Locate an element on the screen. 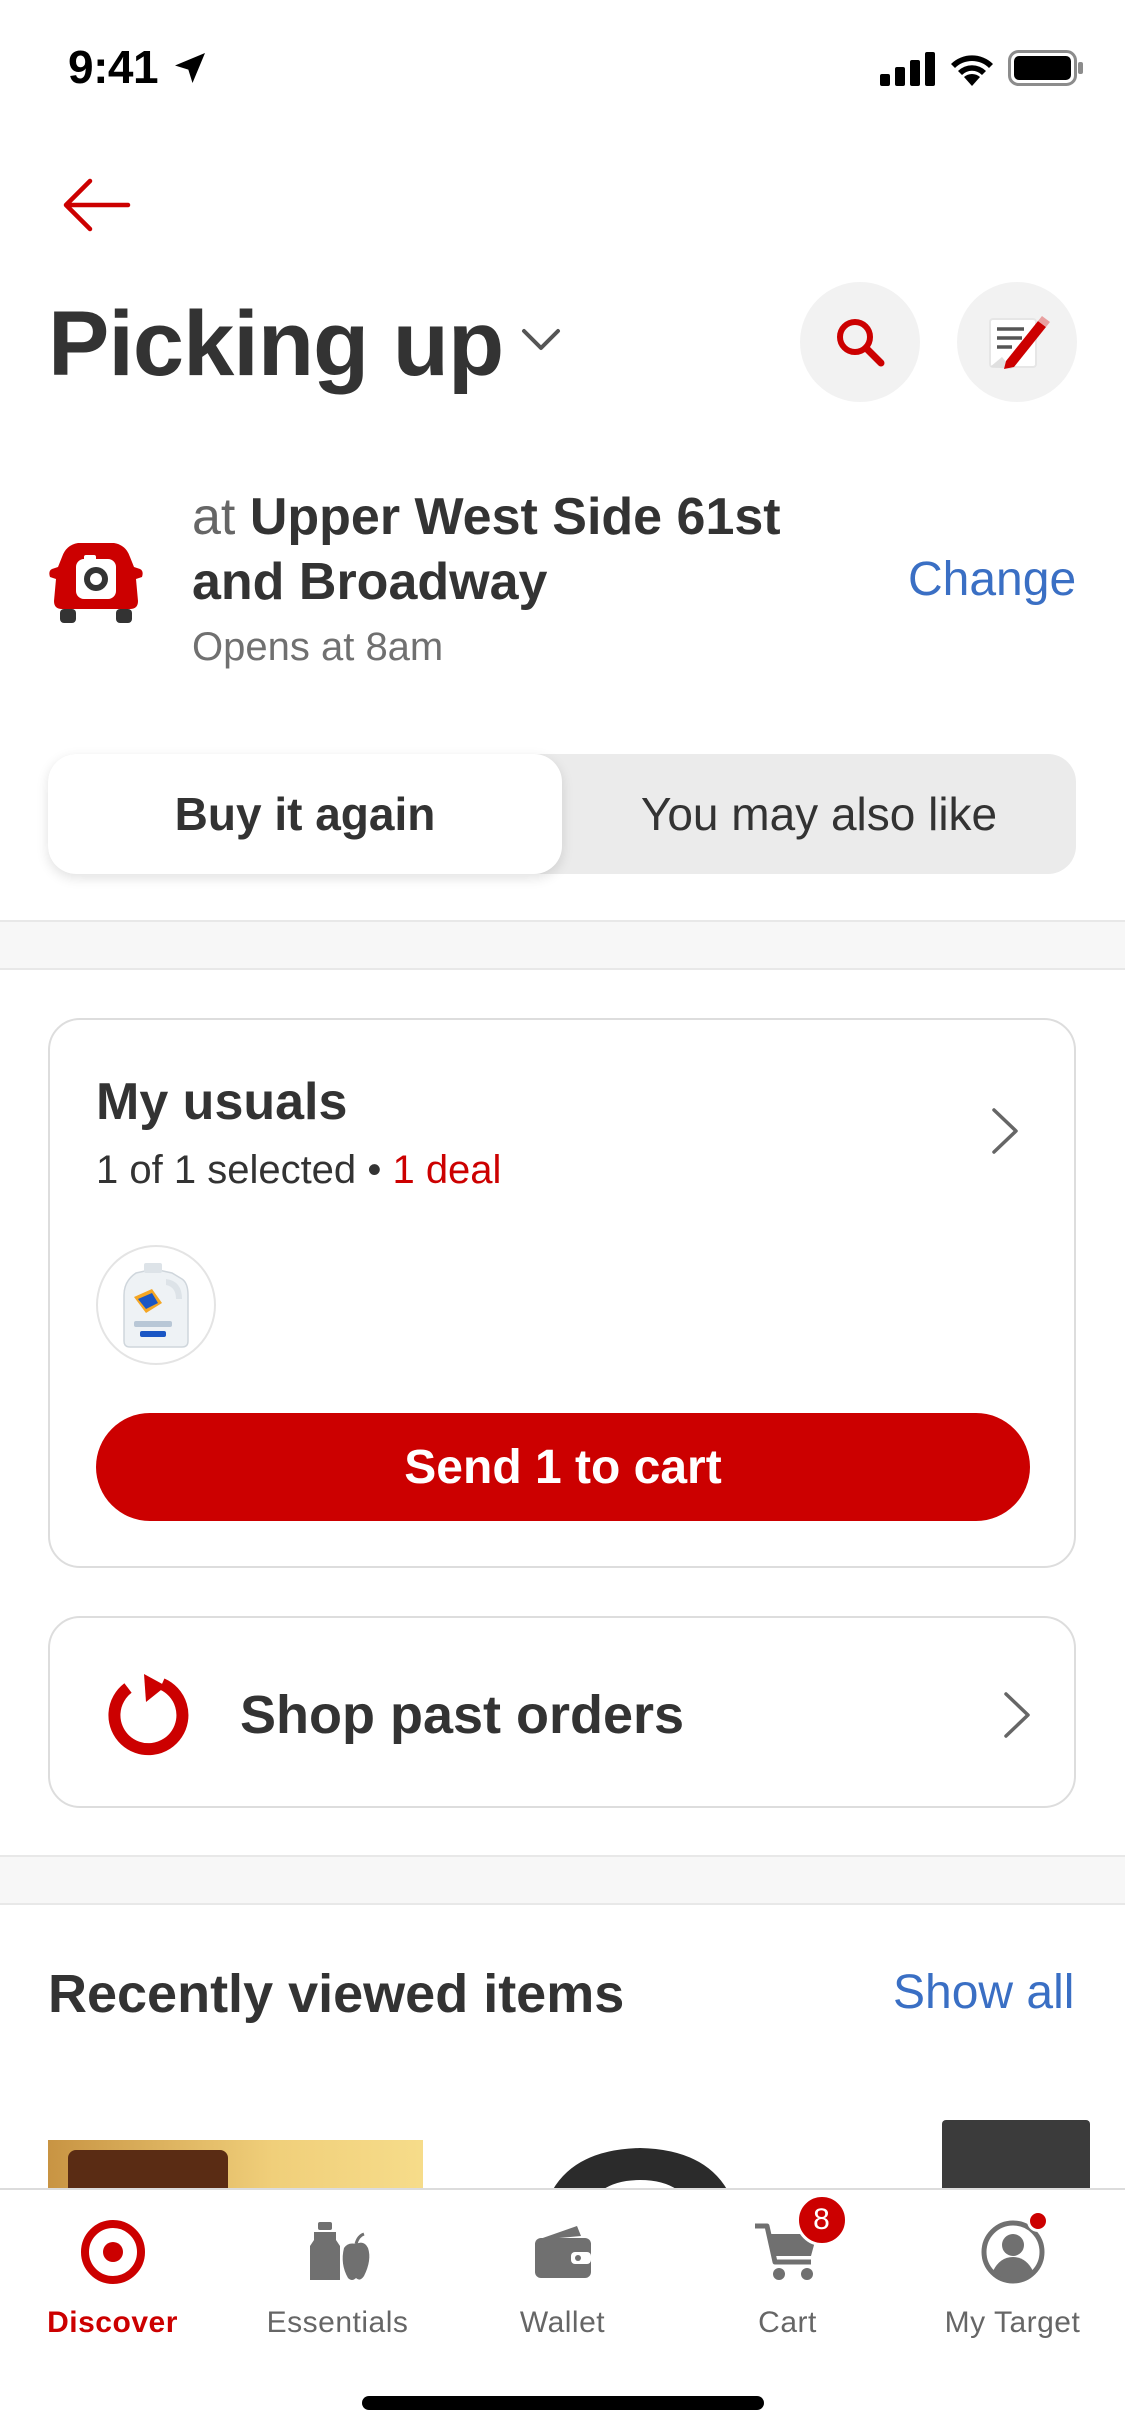 This screenshot has height=2436, width=1125. wifi-icon is located at coordinates (972, 70).